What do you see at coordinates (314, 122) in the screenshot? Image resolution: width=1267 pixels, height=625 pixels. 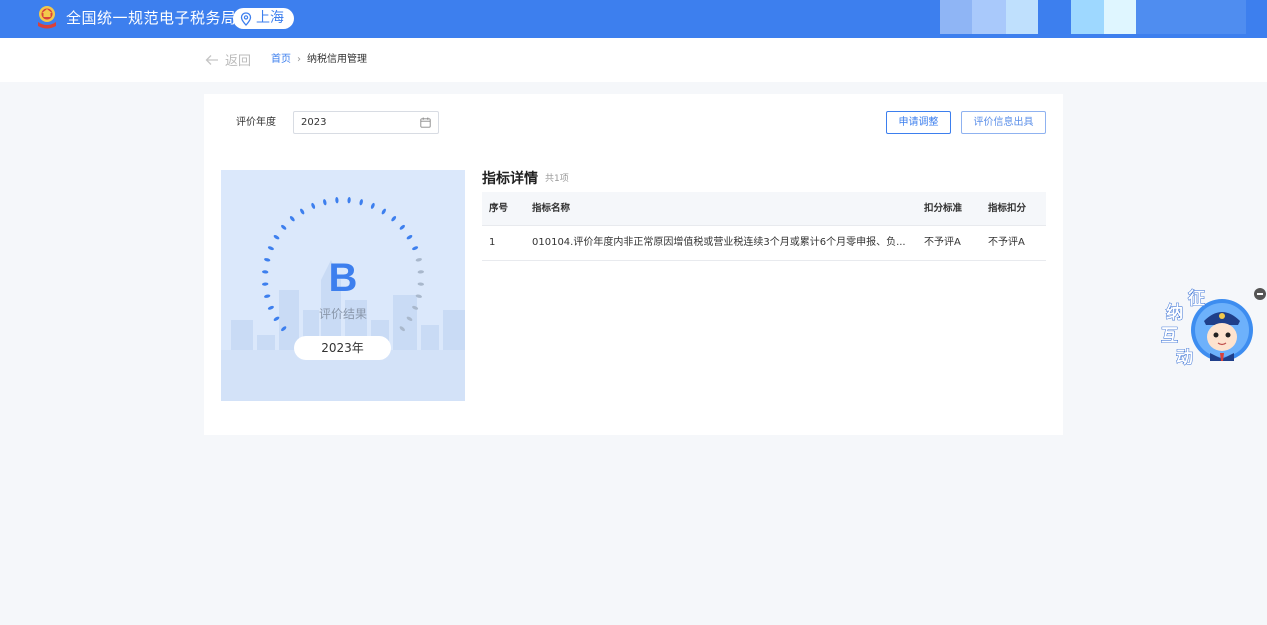 I see `evaluation-year-value: 2023` at bounding box center [314, 122].